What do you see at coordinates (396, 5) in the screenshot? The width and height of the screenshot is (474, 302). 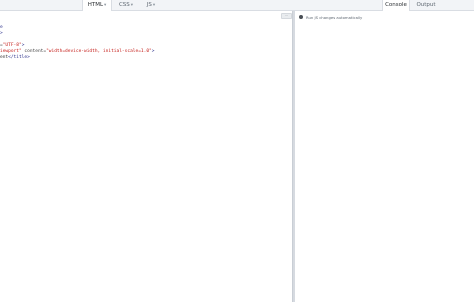 I see `tab-console-label: Console` at bounding box center [396, 5].